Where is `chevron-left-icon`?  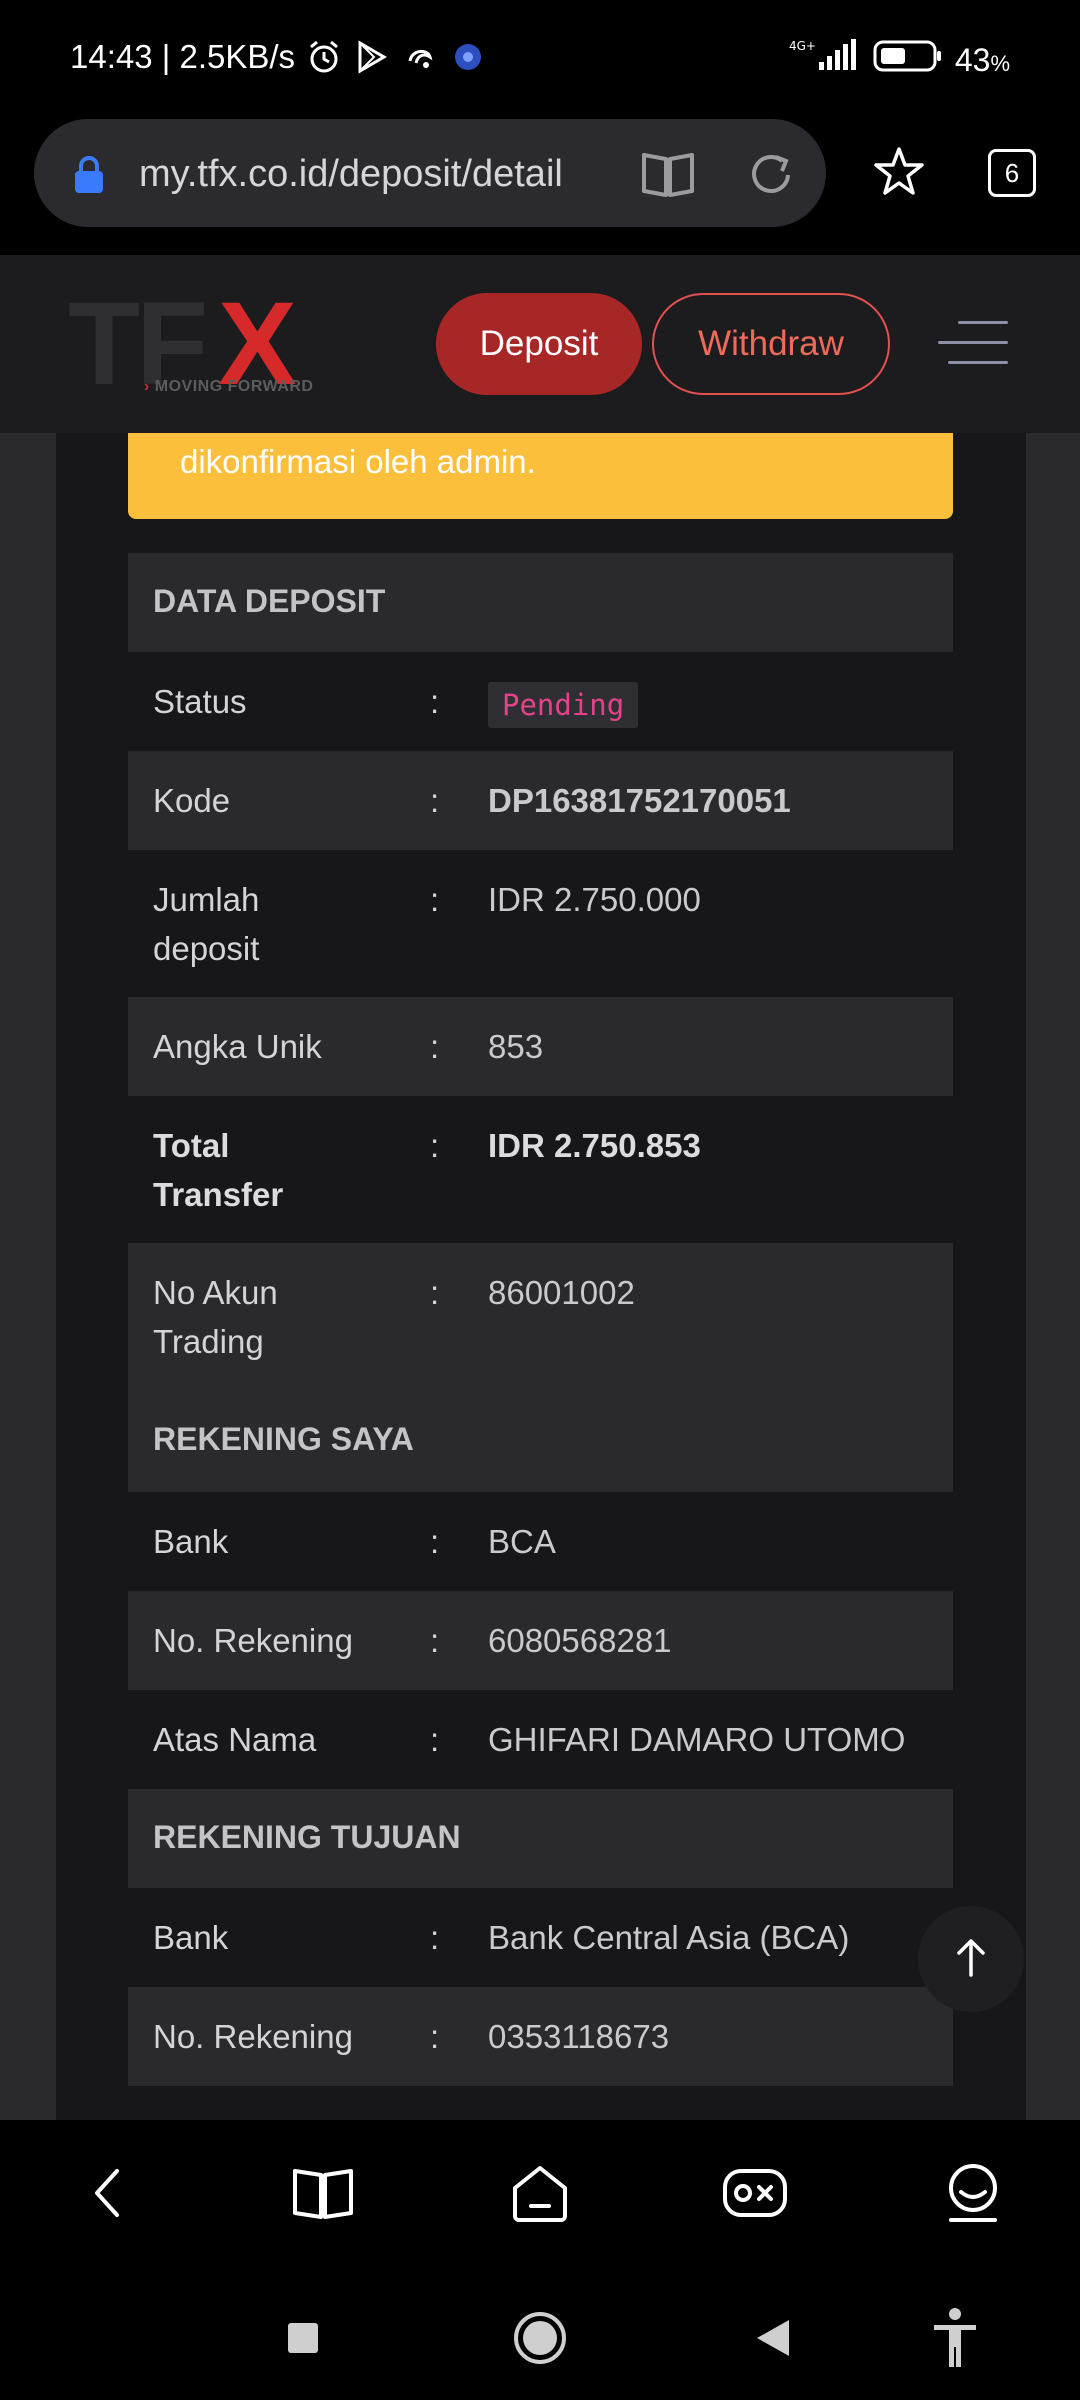
chevron-left-icon is located at coordinates (107, 2195).